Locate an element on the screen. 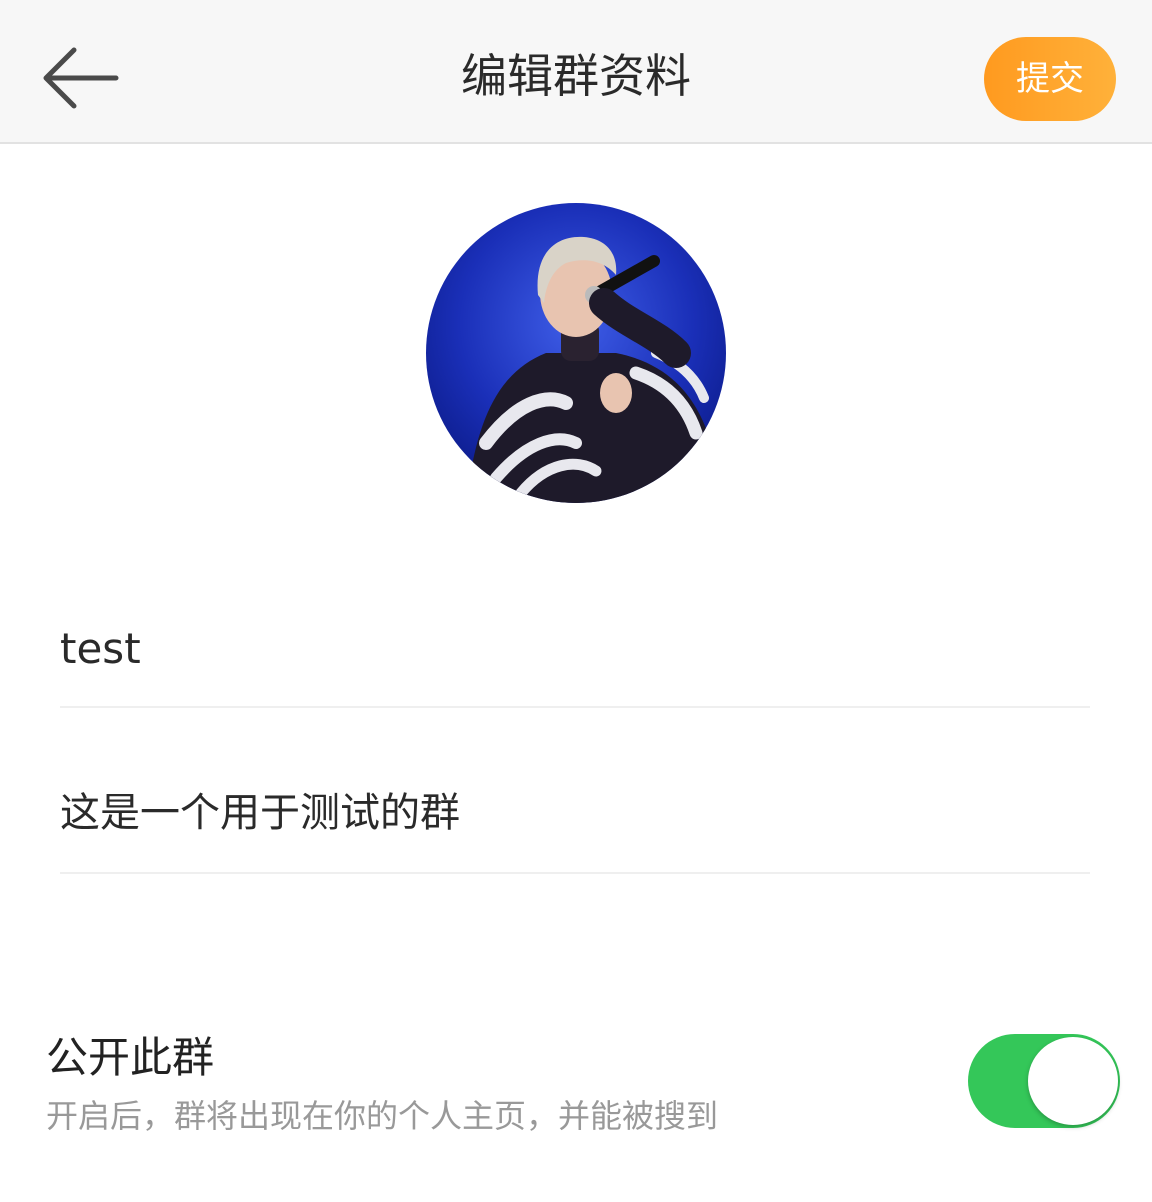 This screenshot has width=1152, height=1202. public-group-hint: 开启后，群将出现在你的个人主页，并能被搜到 is located at coordinates (382, 1116).